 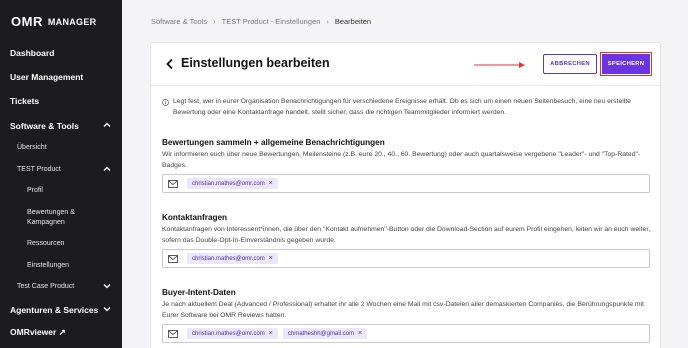 I want to click on sidebar-item-software-tools: Software & Tools, so click(x=44, y=126).